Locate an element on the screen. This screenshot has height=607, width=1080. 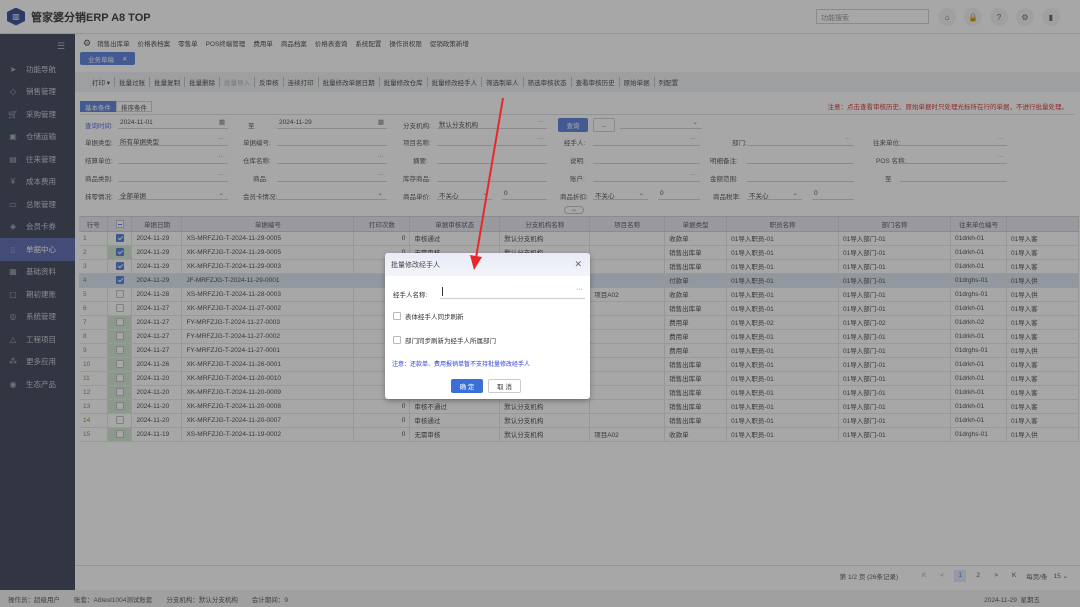
arrow-line is located at coordinates (489, 178).